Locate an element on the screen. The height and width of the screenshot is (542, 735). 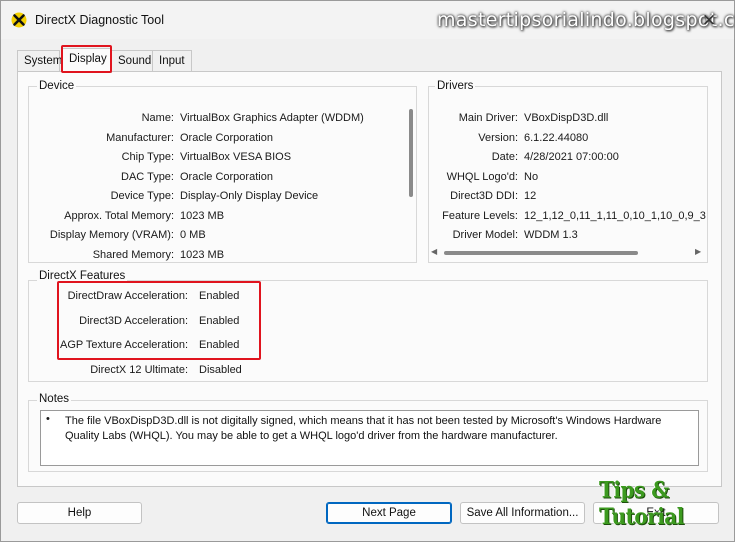
driver-value: 6.1.22.44080 is located at coordinates (556, 137).